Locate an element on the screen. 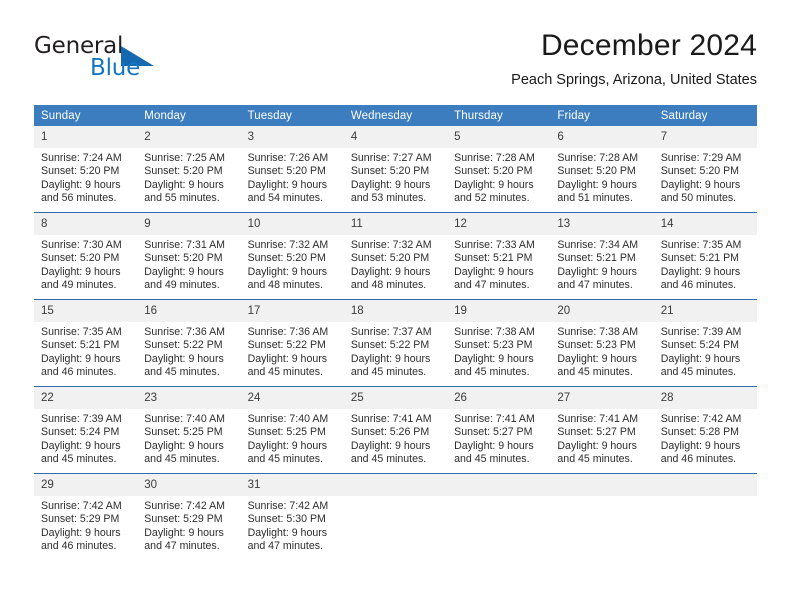  day-number: 12 is located at coordinates (499, 224).